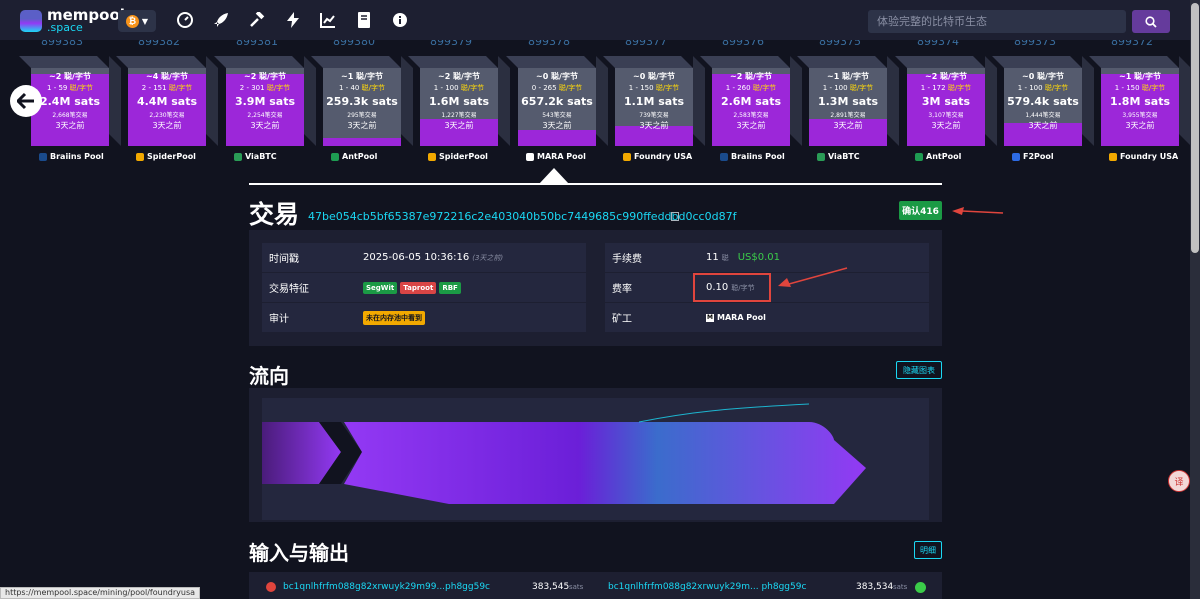 This screenshot has width=1200, height=599. I want to click on copy-icon, so click(675, 216).